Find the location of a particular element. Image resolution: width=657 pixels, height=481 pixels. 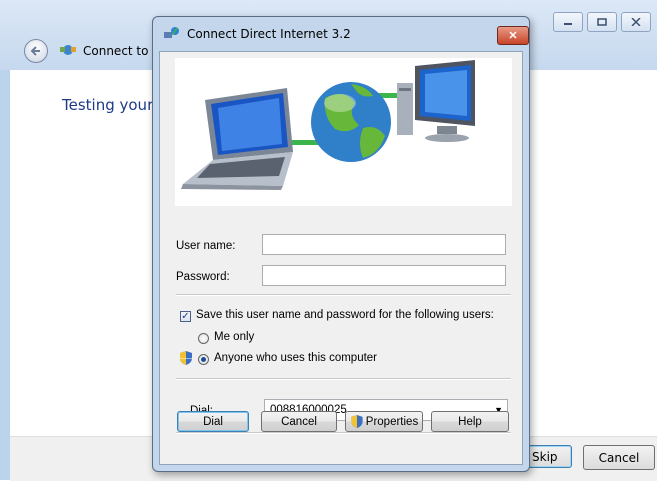

minimize-button is located at coordinates (568, 22).